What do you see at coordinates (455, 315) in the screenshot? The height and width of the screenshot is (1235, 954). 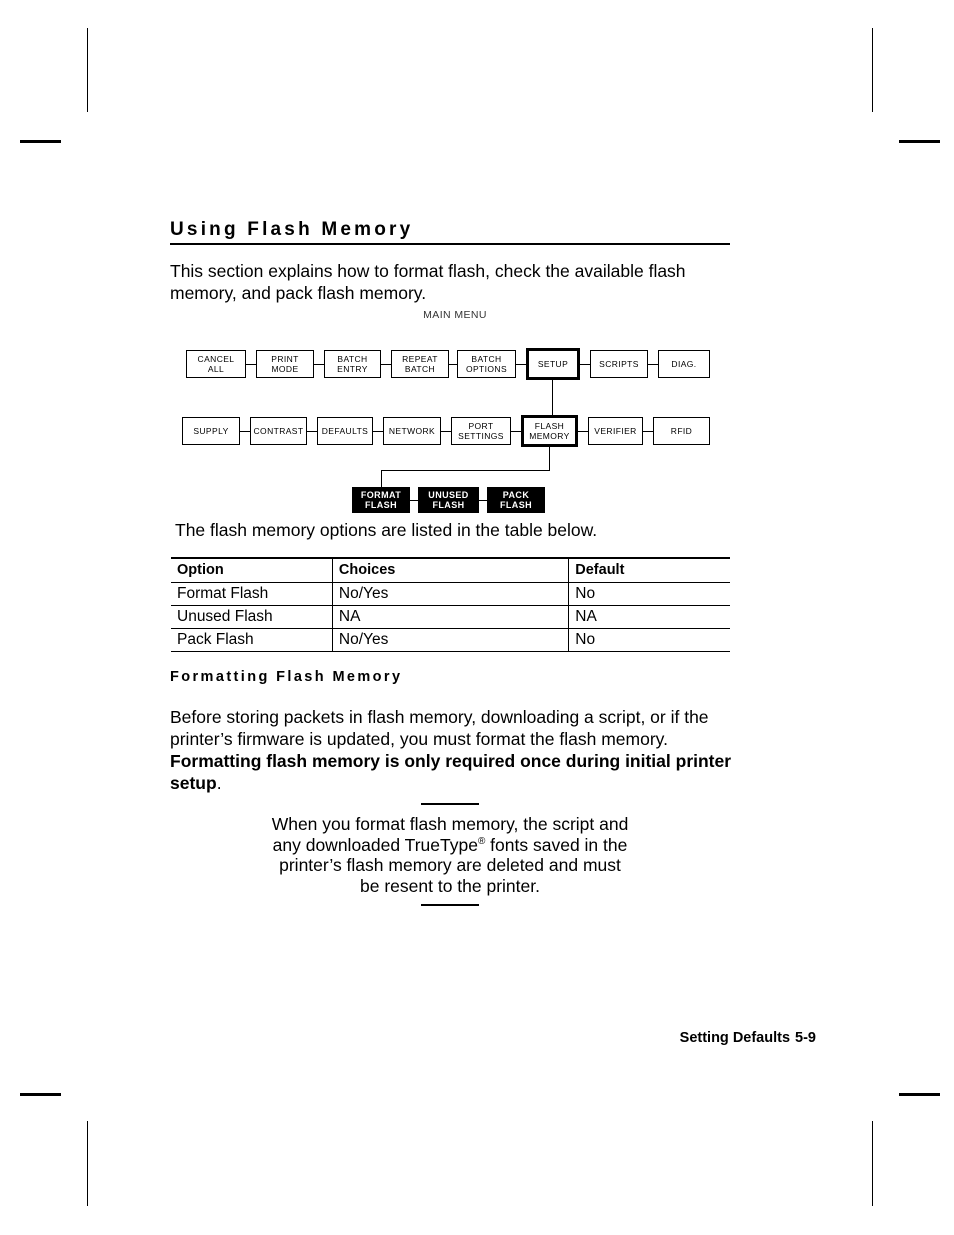 I see `main-menu-label: MAIN MENU` at bounding box center [455, 315].